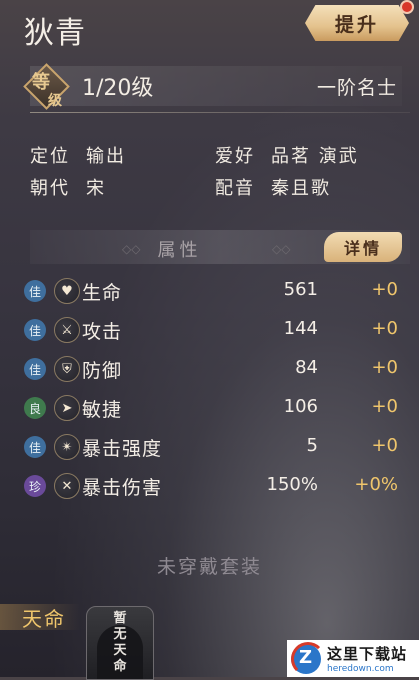 This screenshot has width=419, height=680. What do you see at coordinates (214, 332) in the screenshot?
I see `attribute-row: 佳 ⚔ 攻击 144 +0` at bounding box center [214, 332].